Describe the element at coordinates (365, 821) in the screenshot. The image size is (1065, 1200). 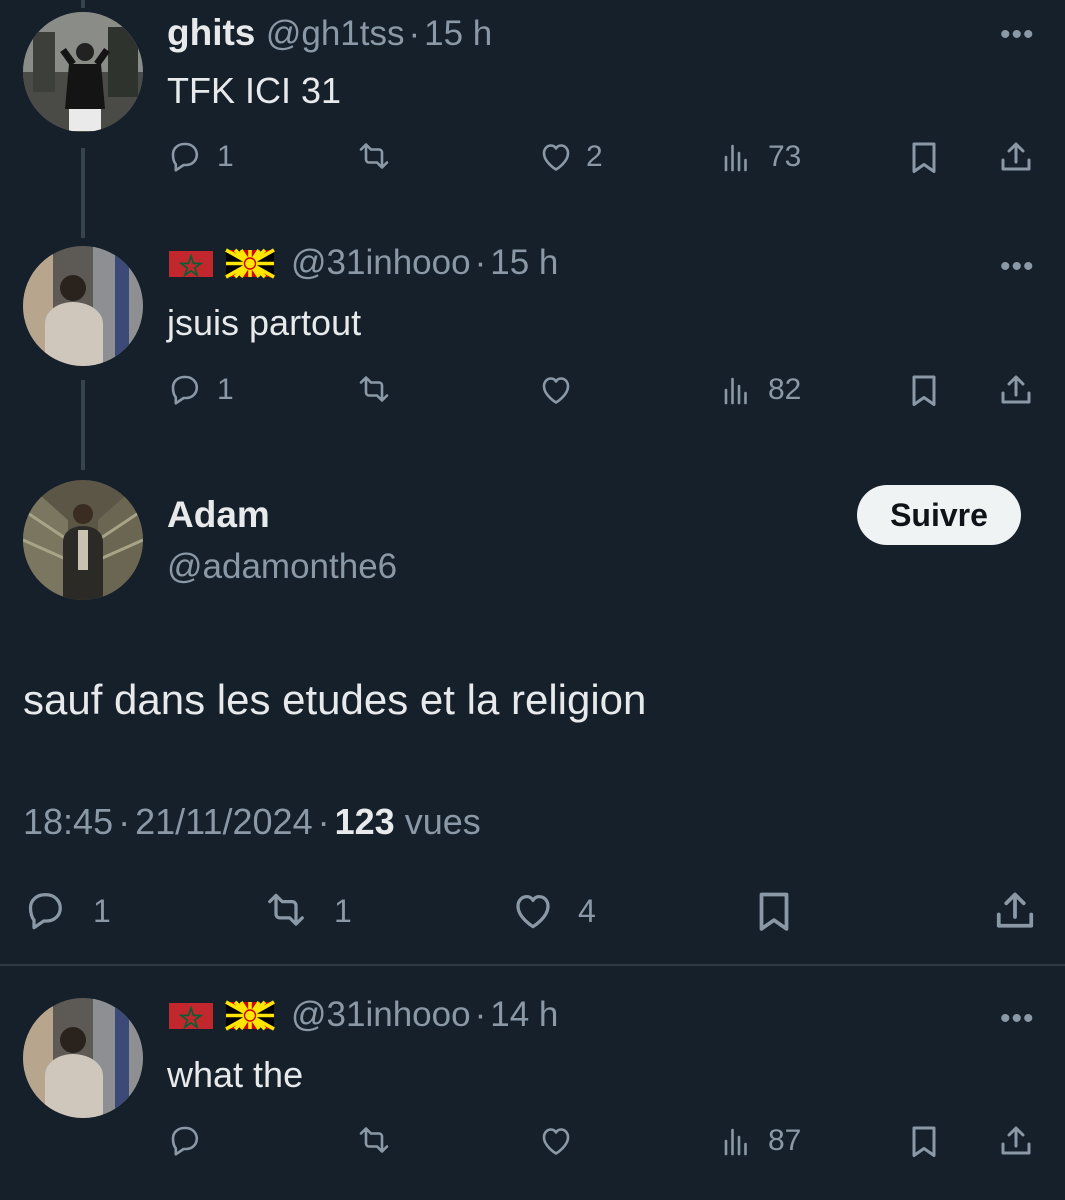
I see `views-count: 123` at that location.